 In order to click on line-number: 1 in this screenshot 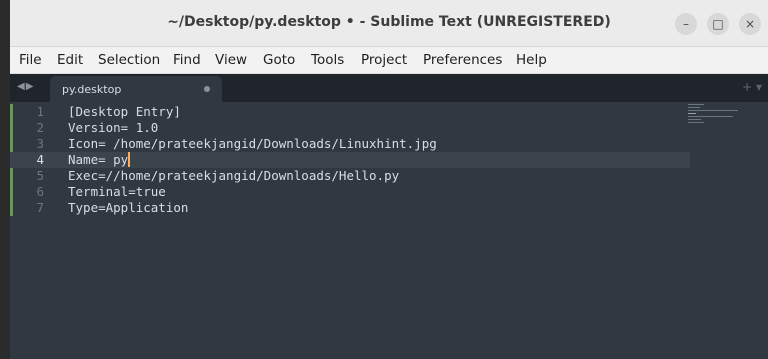, I will do `click(40, 111)`.